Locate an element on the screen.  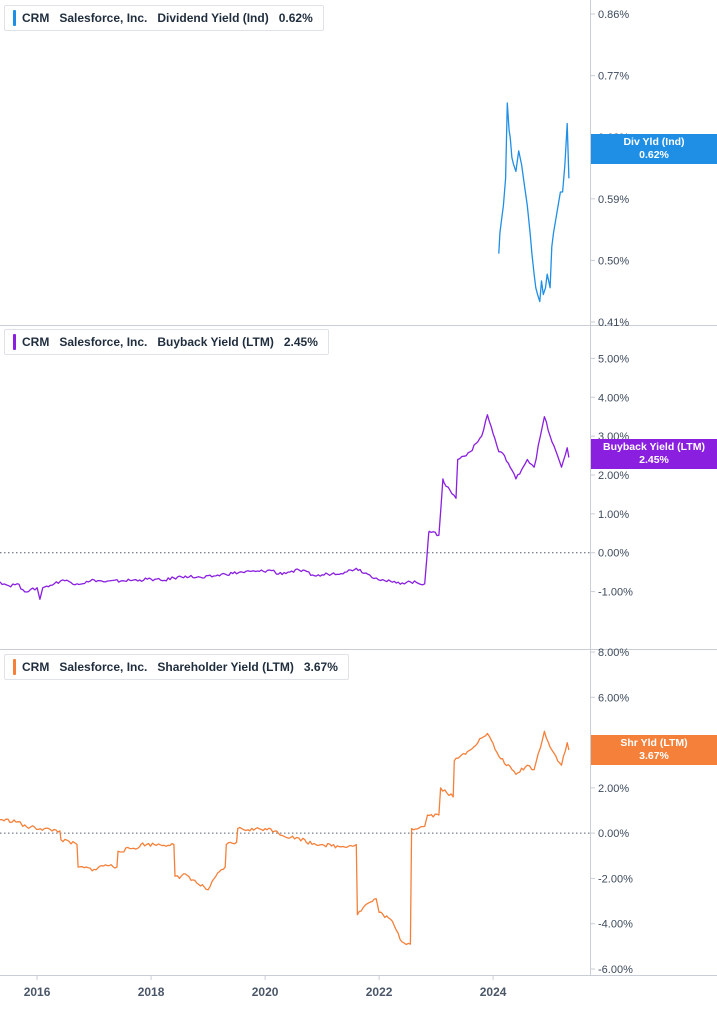
buyback-yield-legend-value: 2.45% is located at coordinates (300, 342).